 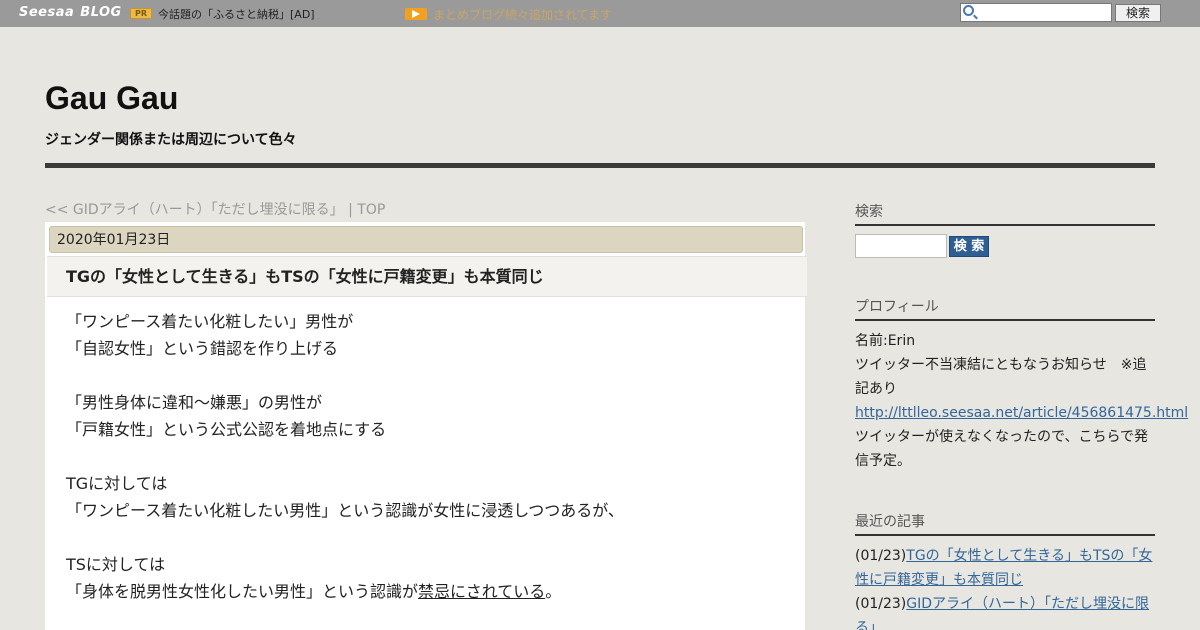 I want to click on seesaa-blog-logo: Seesaa BLOG, so click(x=70, y=12).